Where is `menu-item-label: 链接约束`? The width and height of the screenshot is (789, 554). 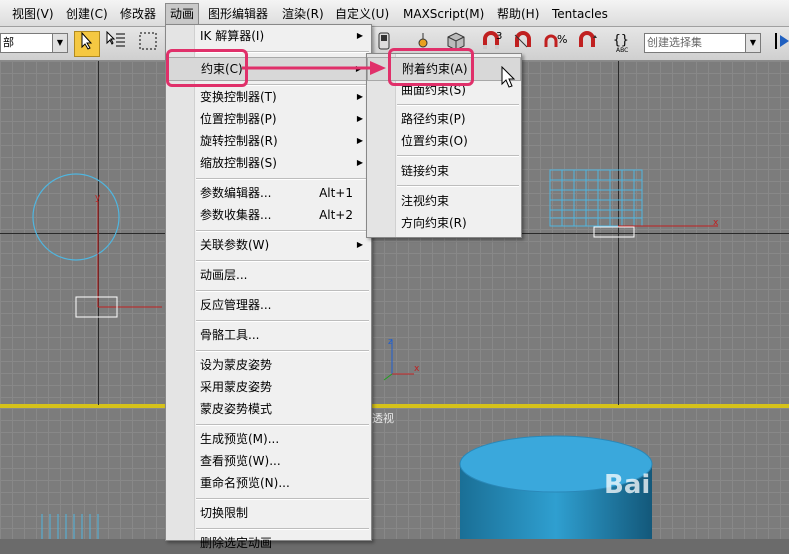 menu-item-label: 链接约束 is located at coordinates (425, 171).